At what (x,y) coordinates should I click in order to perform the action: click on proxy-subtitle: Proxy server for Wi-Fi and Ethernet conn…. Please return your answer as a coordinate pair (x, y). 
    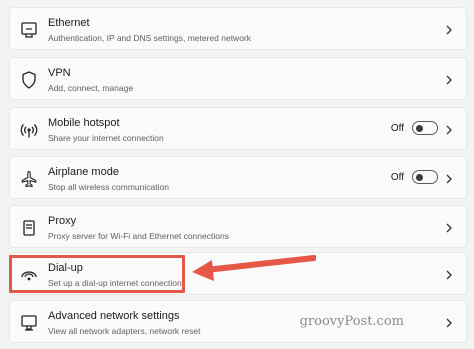
    Looking at the image, I should click on (138, 236).